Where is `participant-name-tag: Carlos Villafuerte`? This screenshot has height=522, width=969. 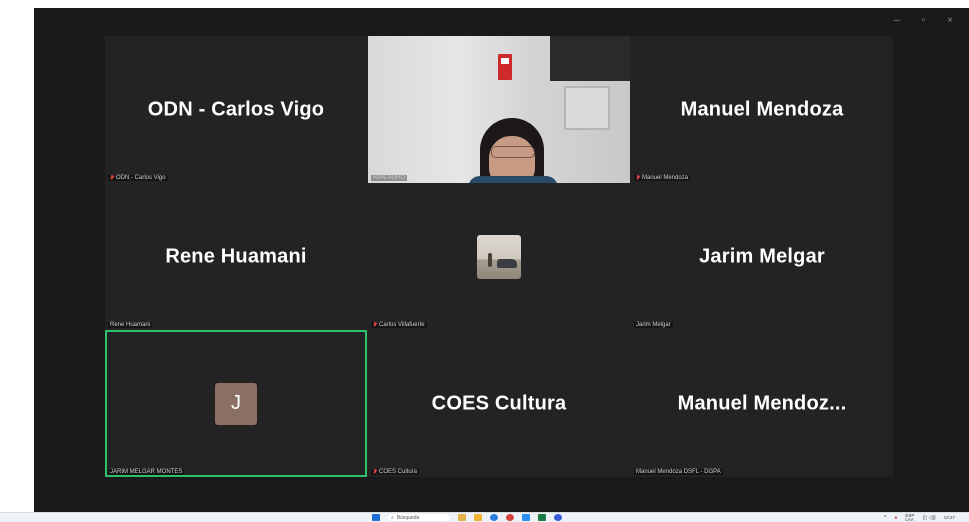
participant-name-tag: Carlos Villafuerte is located at coordinates (399, 325).